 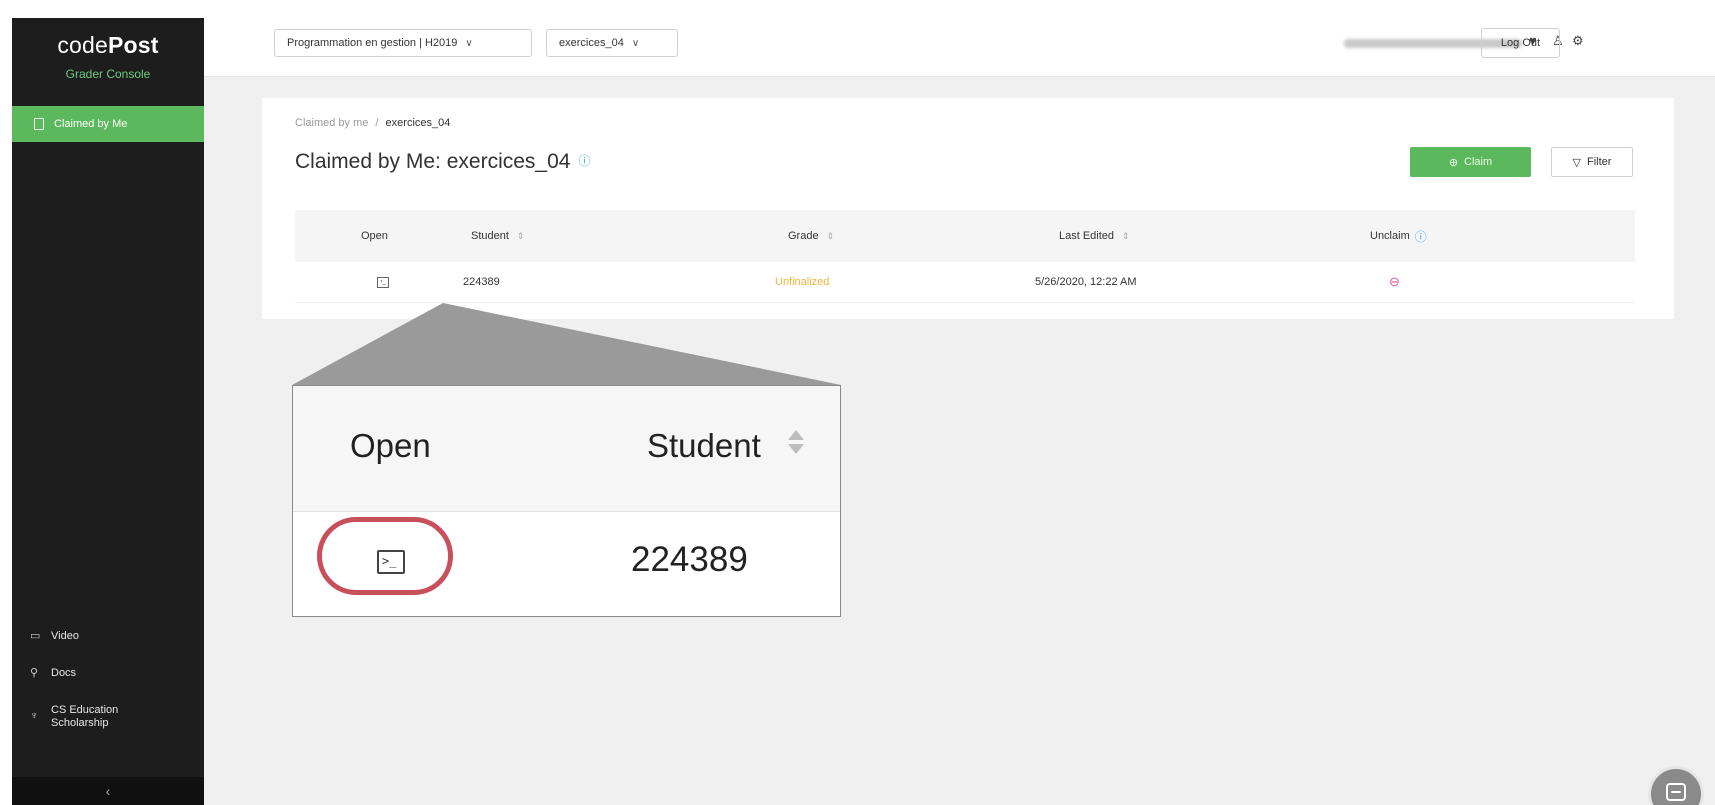 I want to click on sort-icon, so click(x=796, y=442).